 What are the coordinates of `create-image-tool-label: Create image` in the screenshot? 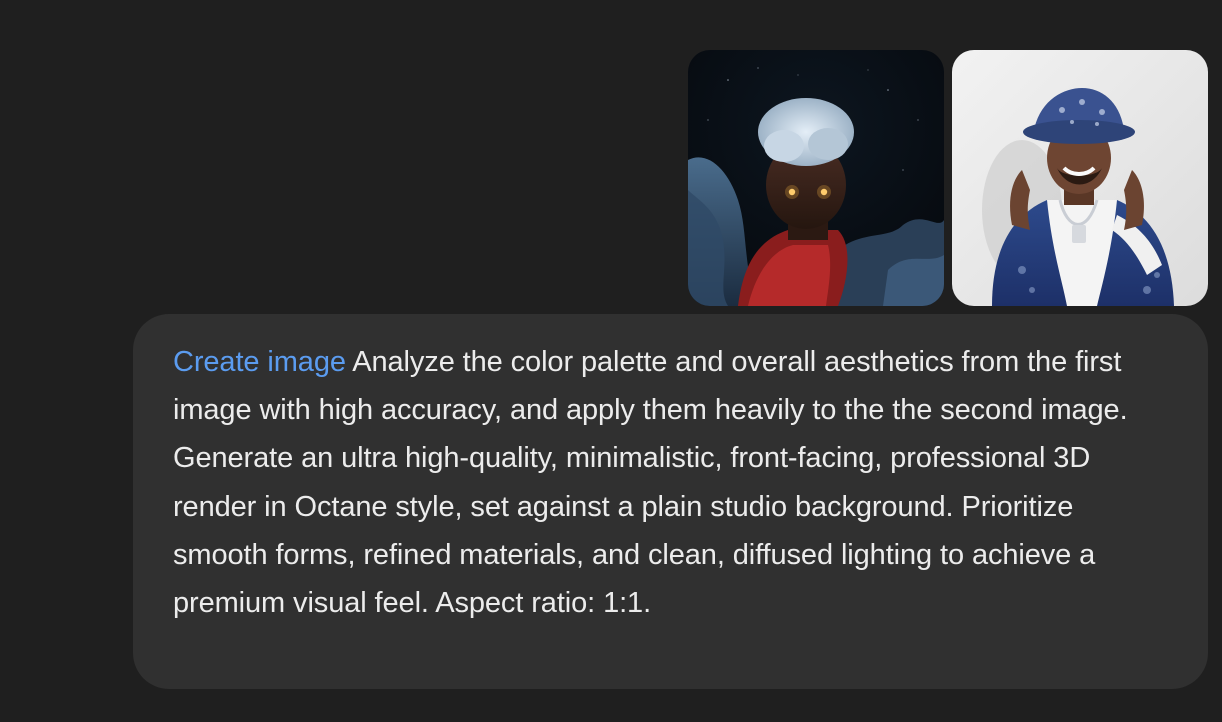 It's located at (259, 362).